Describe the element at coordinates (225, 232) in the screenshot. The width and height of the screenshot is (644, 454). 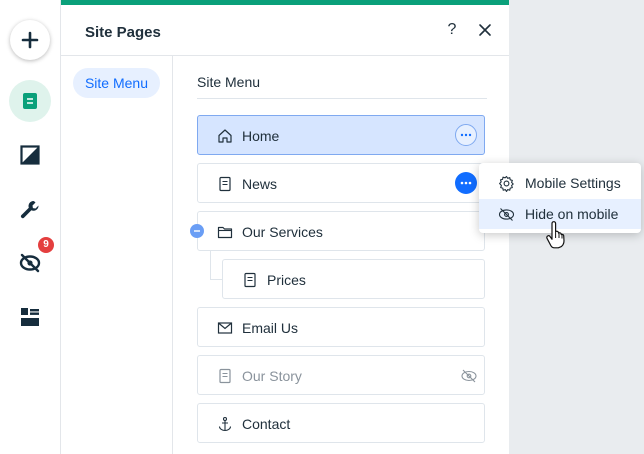
I see `folder-icon` at that location.